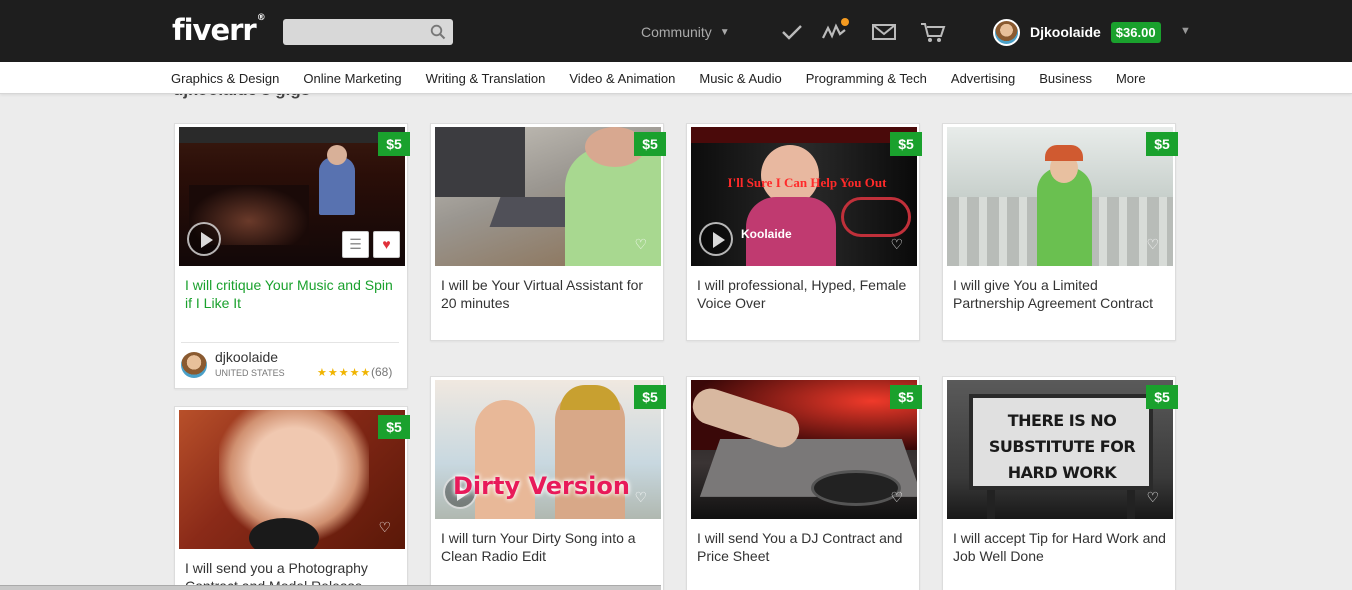 The image size is (1352, 590). I want to click on heart-icon: ♥, so click(386, 244).